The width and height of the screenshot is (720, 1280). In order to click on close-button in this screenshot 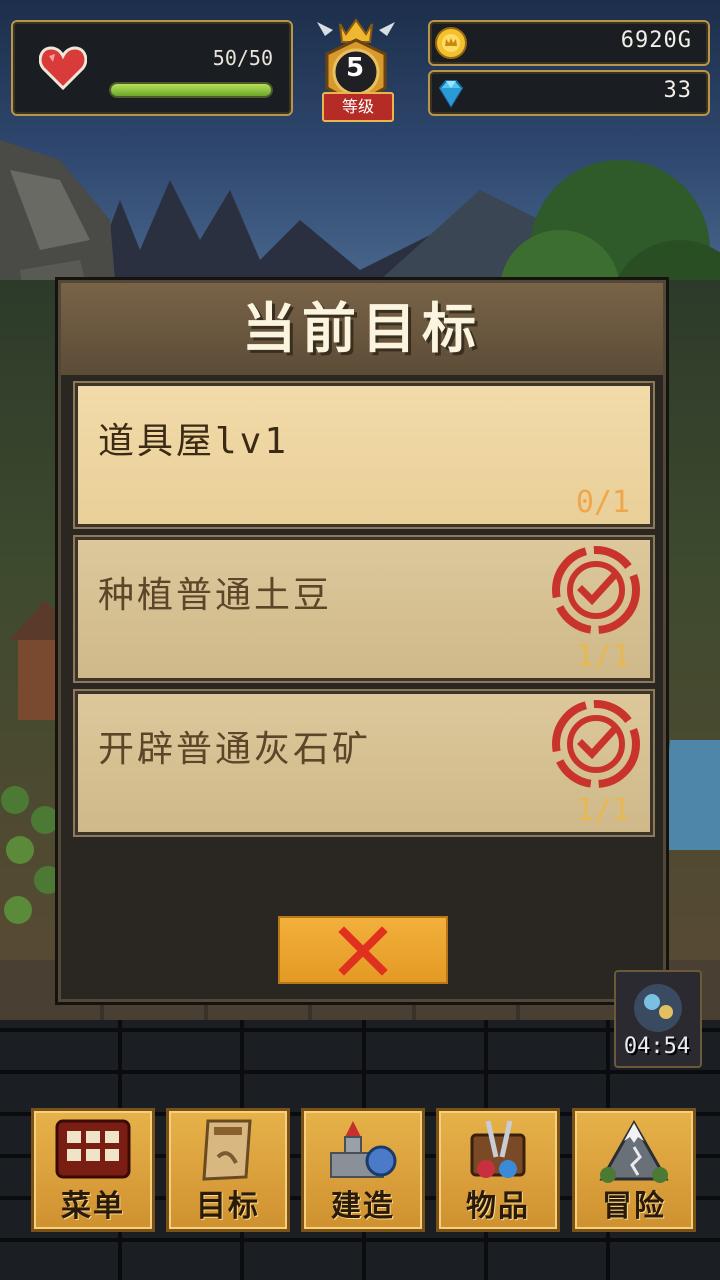, I will do `click(363, 950)`.